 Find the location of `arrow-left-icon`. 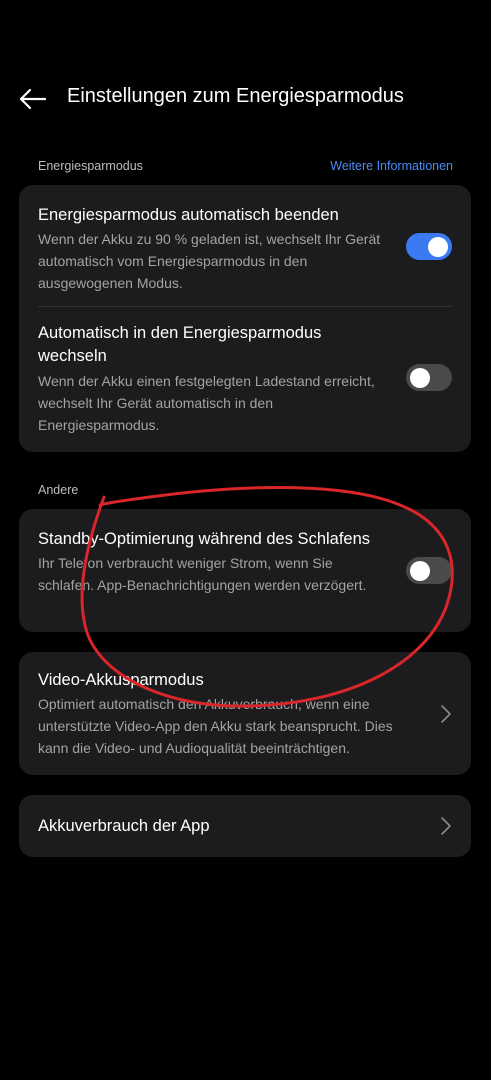

arrow-left-icon is located at coordinates (33, 99).